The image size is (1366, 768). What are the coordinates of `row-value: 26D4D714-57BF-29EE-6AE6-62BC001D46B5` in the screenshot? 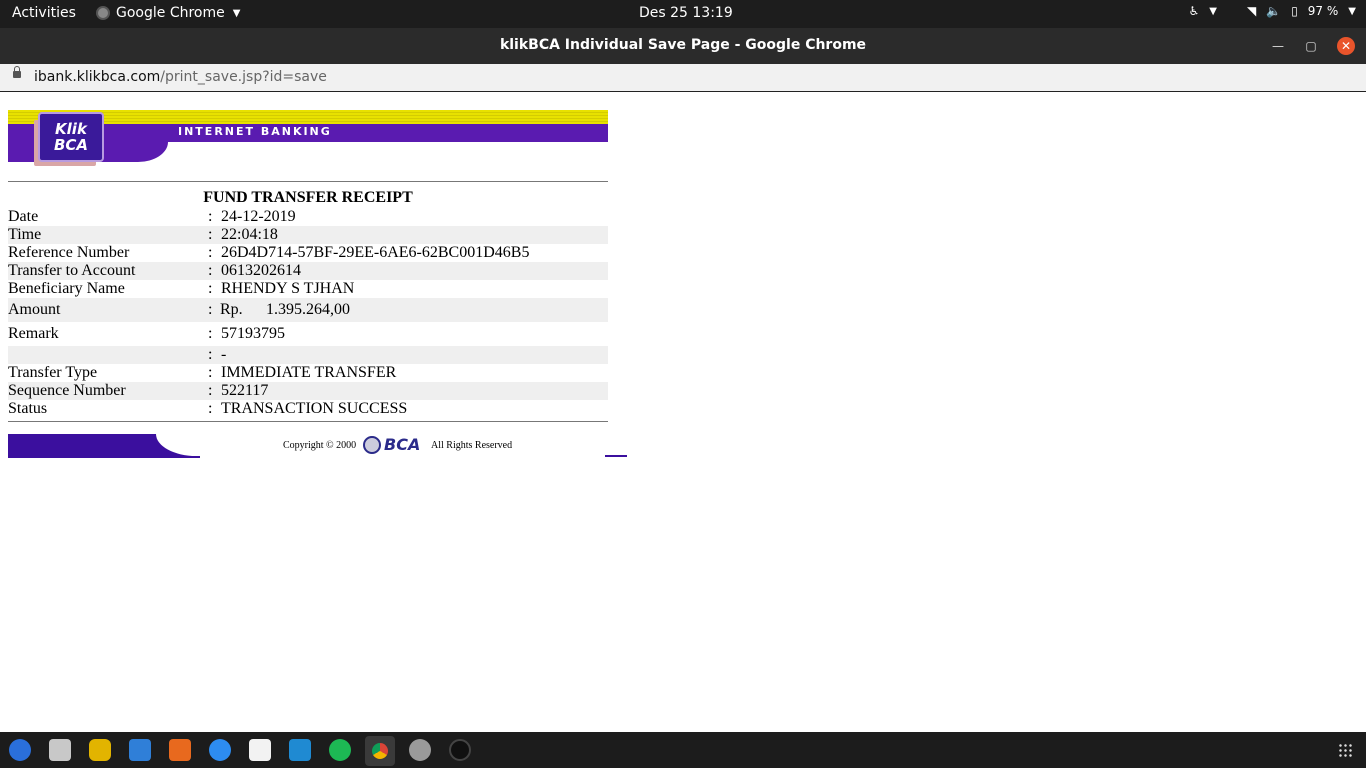 It's located at (375, 252).